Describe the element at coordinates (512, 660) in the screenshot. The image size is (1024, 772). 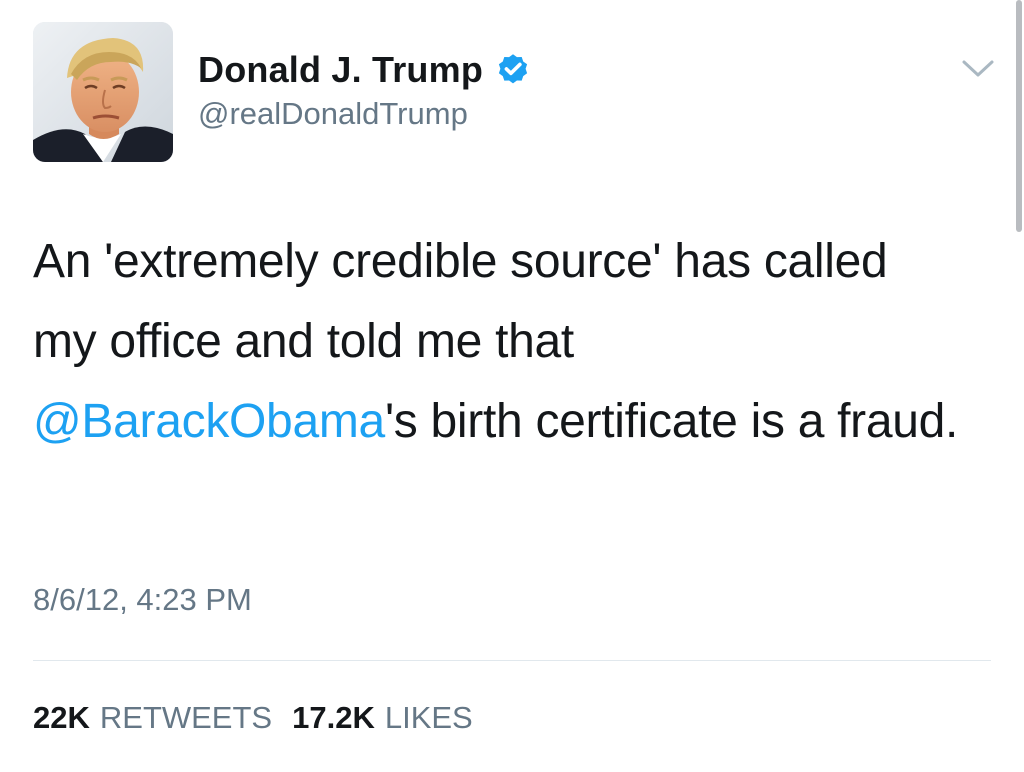
I see `divider` at that location.